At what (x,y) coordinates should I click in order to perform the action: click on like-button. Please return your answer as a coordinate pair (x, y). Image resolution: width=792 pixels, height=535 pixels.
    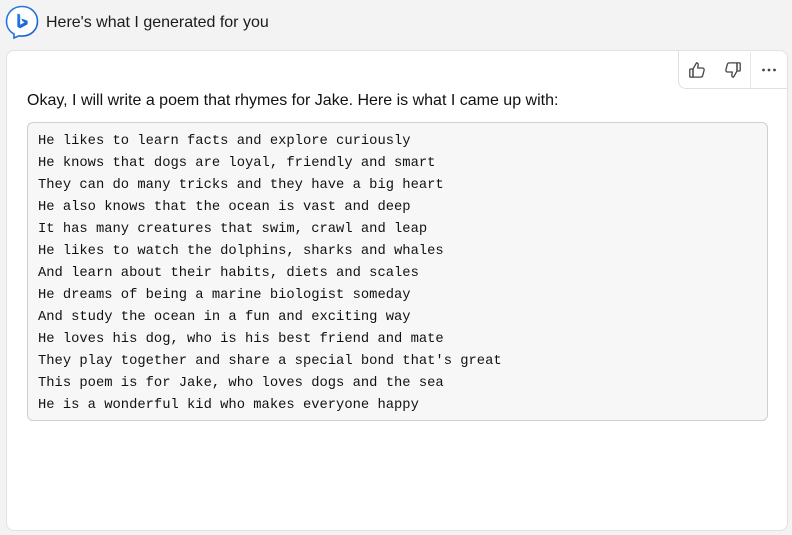
    Looking at the image, I should click on (697, 70).